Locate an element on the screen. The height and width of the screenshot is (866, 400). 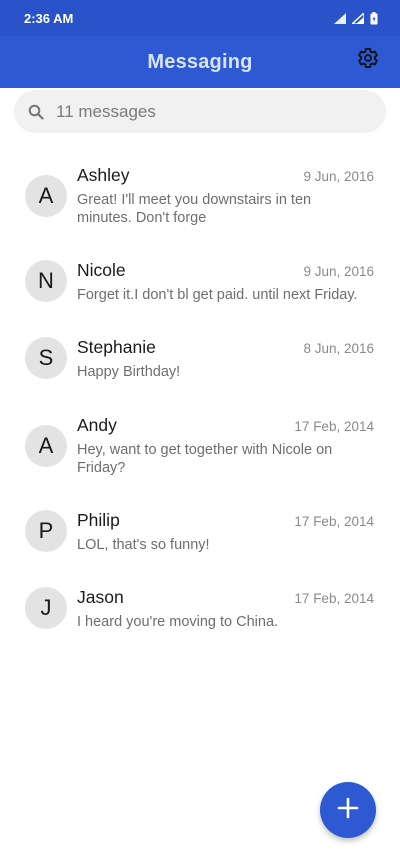
gear-icon is located at coordinates (368, 60).